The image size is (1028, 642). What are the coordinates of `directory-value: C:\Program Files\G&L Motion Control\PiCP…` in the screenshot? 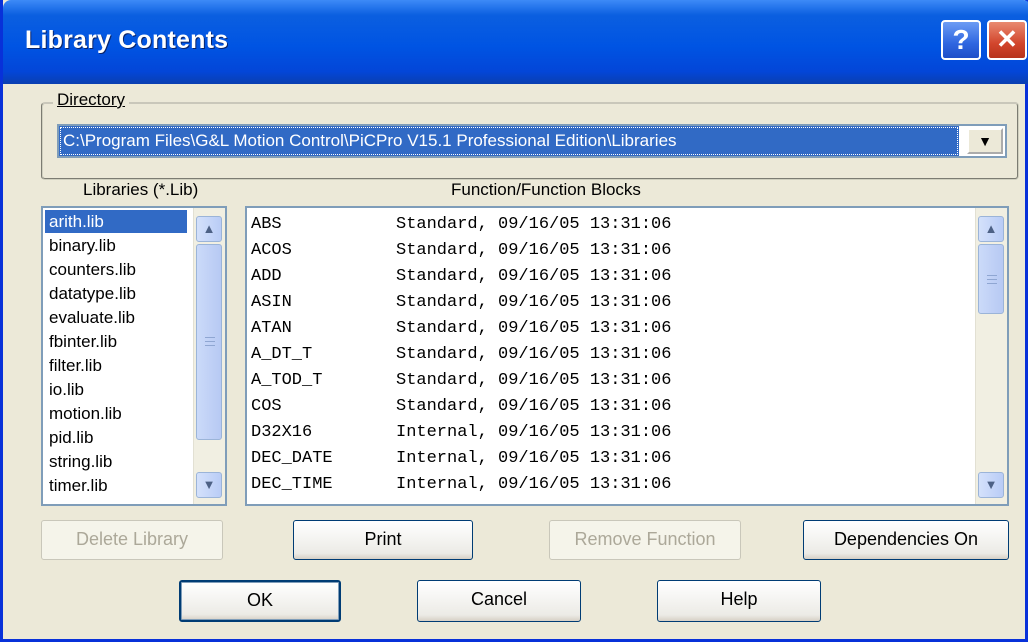 It's located at (509, 141).